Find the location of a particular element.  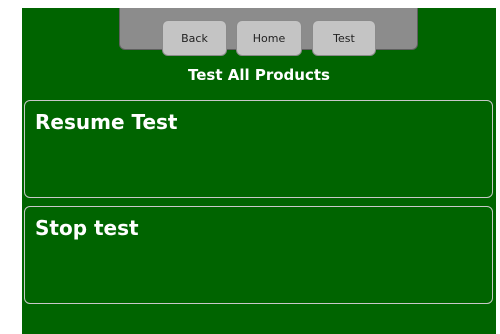

back-button: Back is located at coordinates (194, 38).